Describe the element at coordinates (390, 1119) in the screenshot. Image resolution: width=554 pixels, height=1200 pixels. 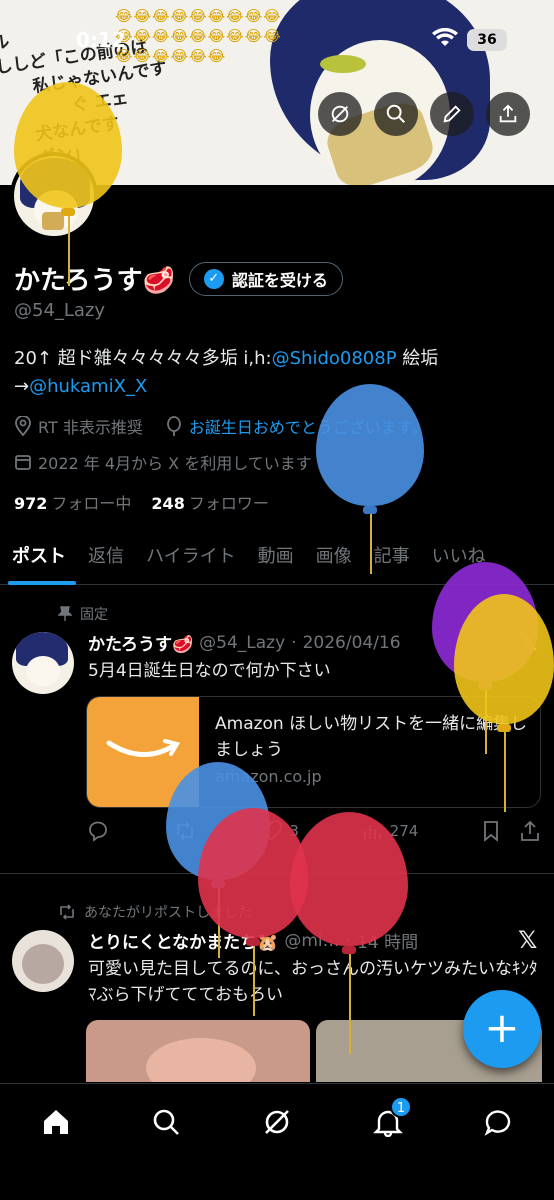
I see `nav-notifications: 1` at that location.